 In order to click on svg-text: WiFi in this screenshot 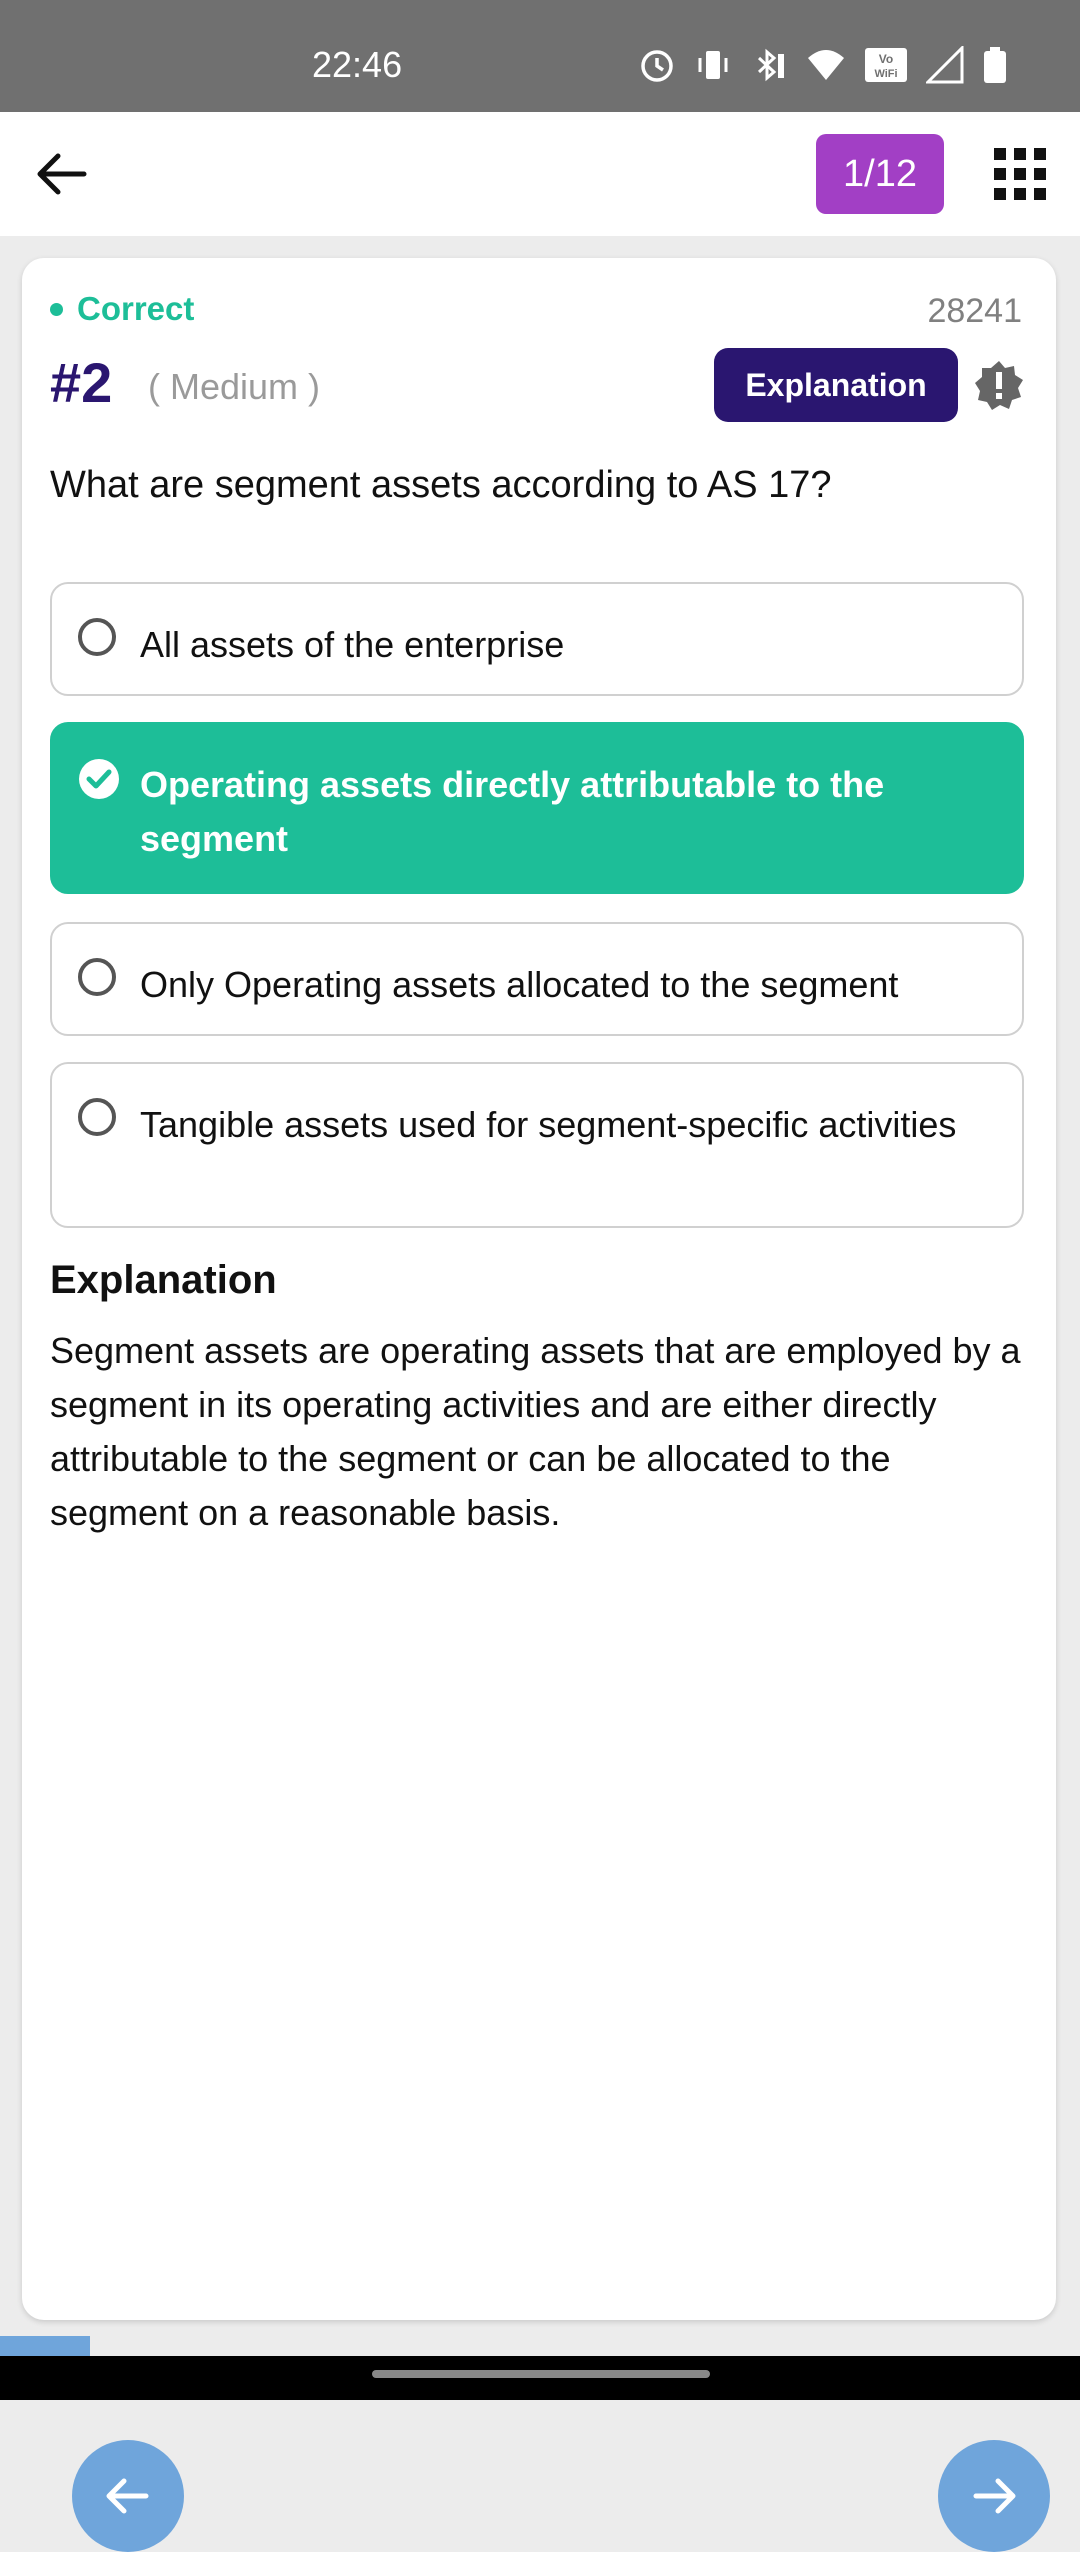, I will do `click(885, 74)`.